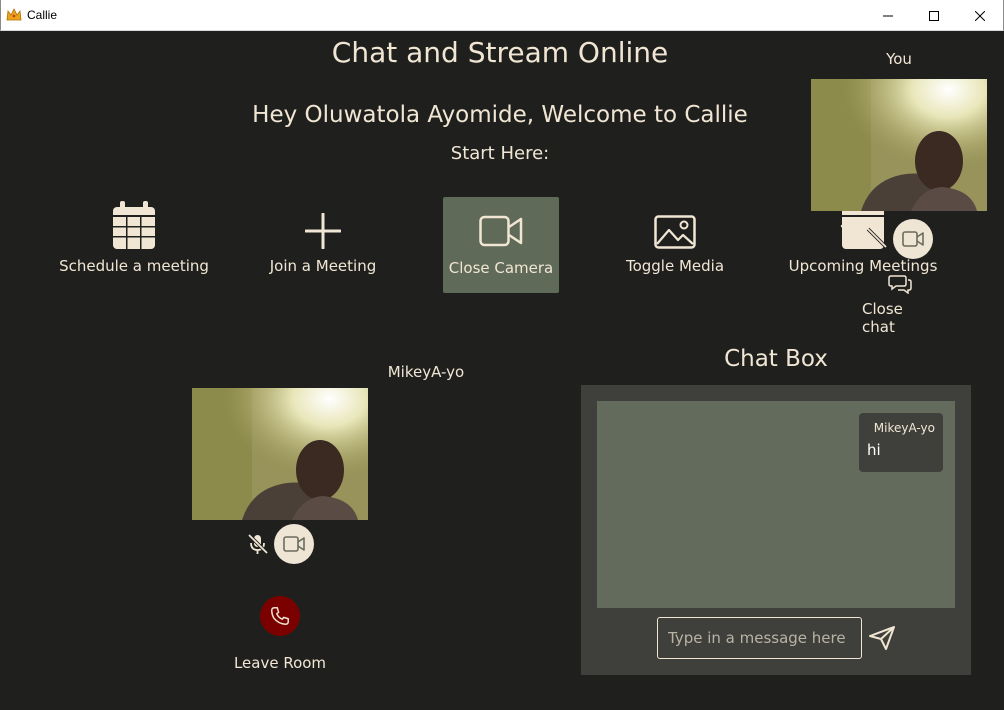 The image size is (1004, 710). Describe the element at coordinates (901, 442) in the screenshot. I see `chat-message: MikeyA-yo hi` at that location.